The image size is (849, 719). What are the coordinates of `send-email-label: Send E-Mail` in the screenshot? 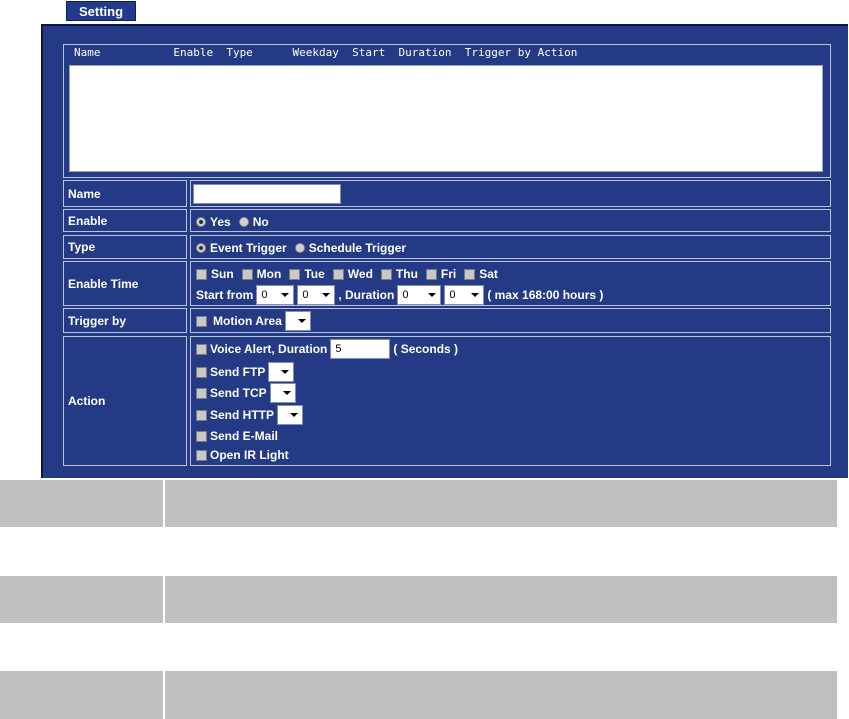 It's located at (244, 436).